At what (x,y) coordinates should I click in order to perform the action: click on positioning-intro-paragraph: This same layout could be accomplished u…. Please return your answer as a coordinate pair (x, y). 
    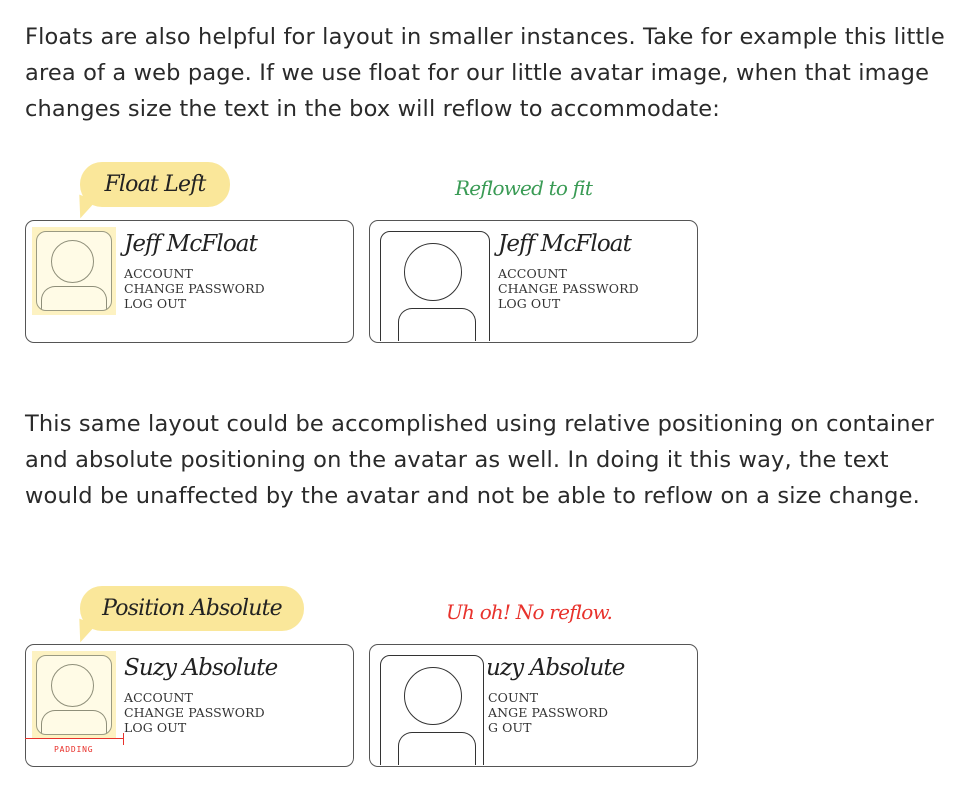
    Looking at the image, I should click on (480, 460).